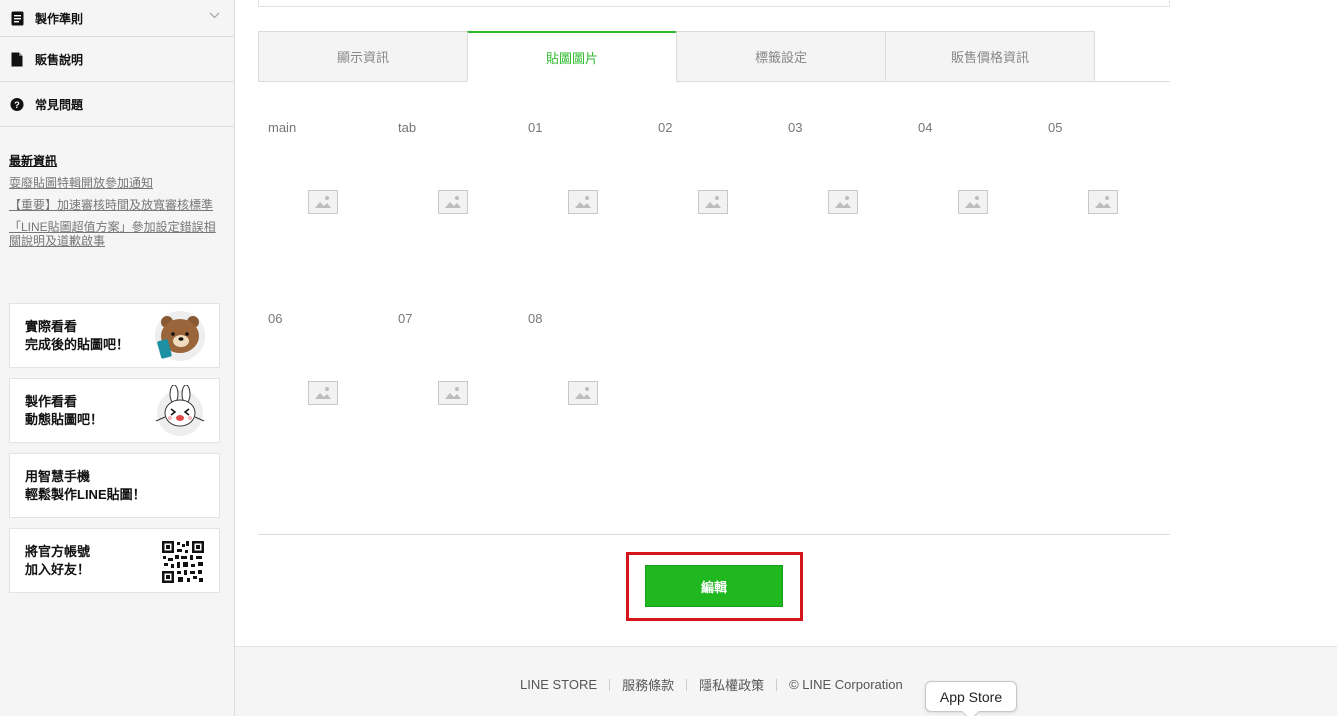  What do you see at coordinates (714, 3) in the screenshot?
I see `top-panel-edge` at bounding box center [714, 3].